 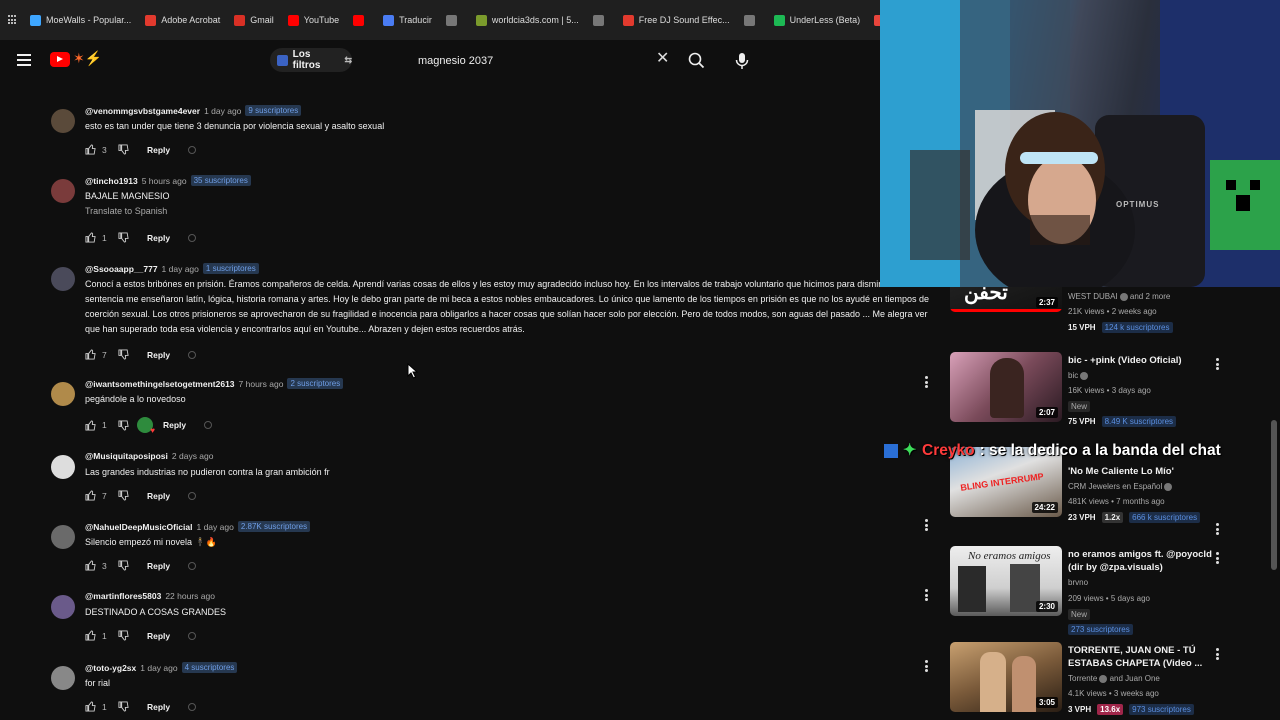 I want to click on comment-age: 7 hours ago, so click(x=261, y=384).